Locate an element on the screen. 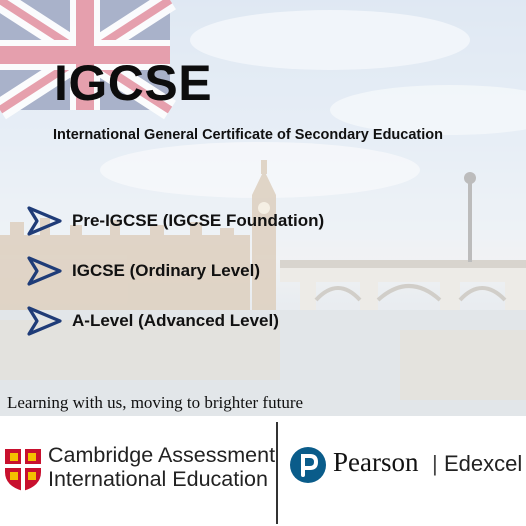  cambridge-shield-icon is located at coordinates (23, 470).